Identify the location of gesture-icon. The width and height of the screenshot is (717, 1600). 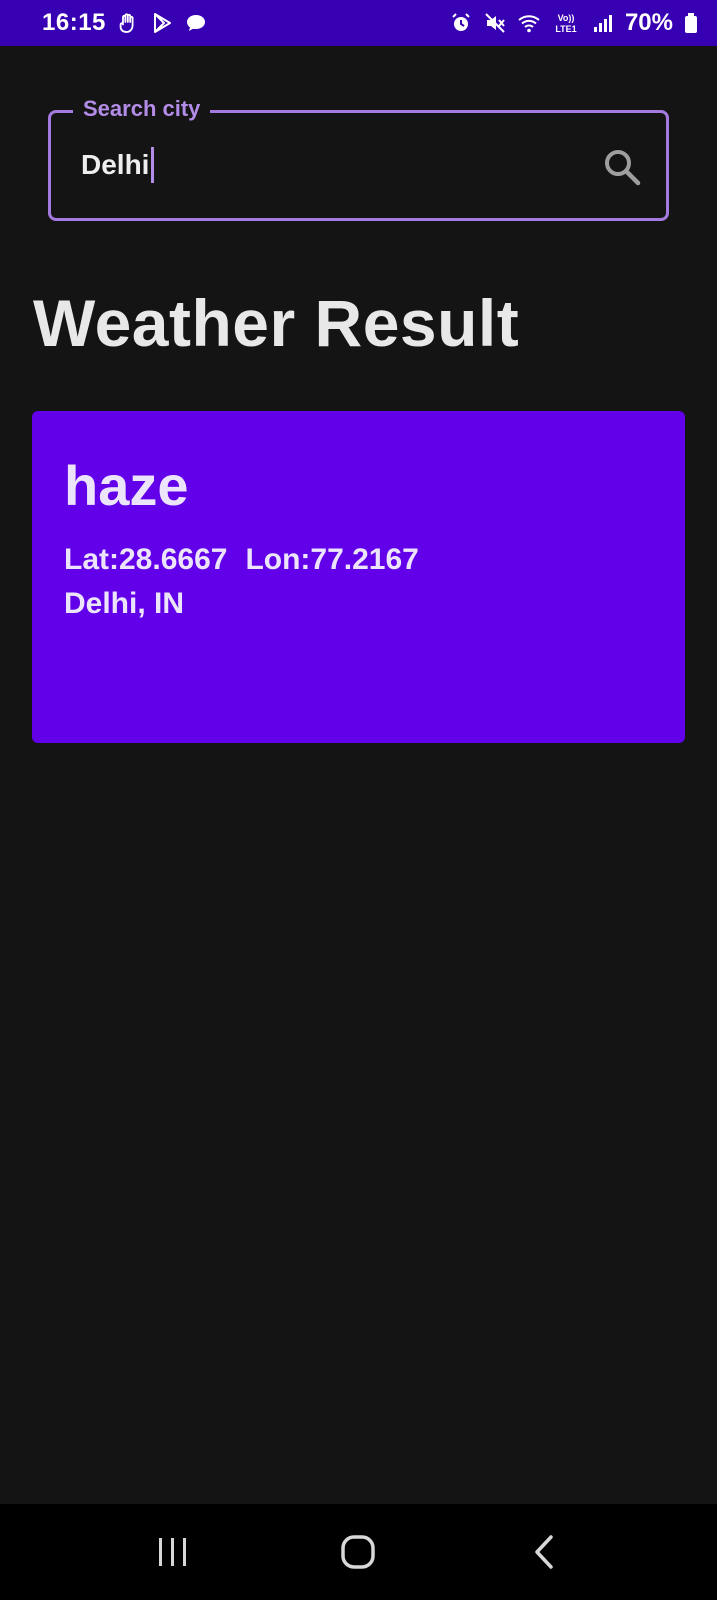
(128, 23).